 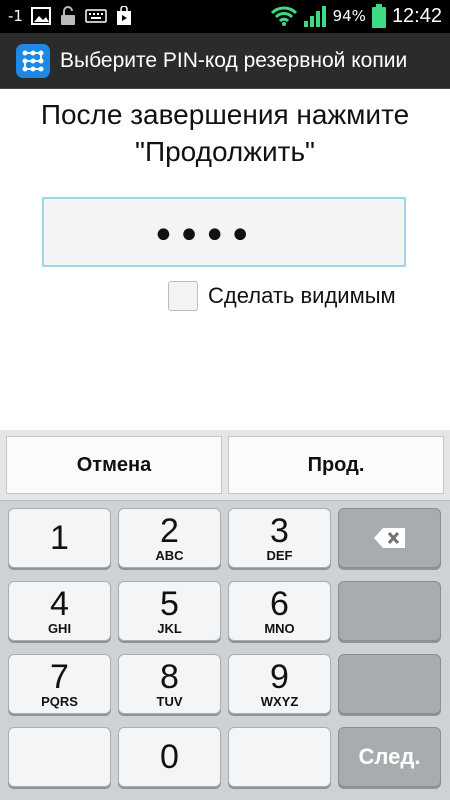 What do you see at coordinates (378, 16) in the screenshot?
I see `battery-icon` at bounding box center [378, 16].